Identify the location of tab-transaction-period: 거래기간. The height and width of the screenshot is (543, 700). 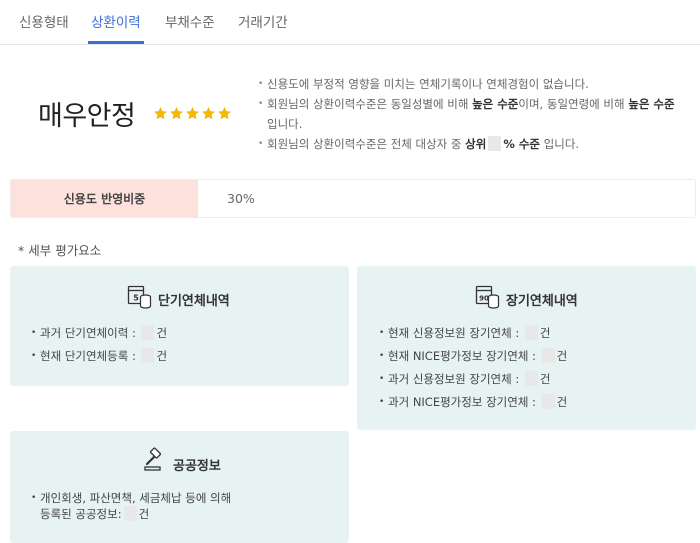
(263, 21).